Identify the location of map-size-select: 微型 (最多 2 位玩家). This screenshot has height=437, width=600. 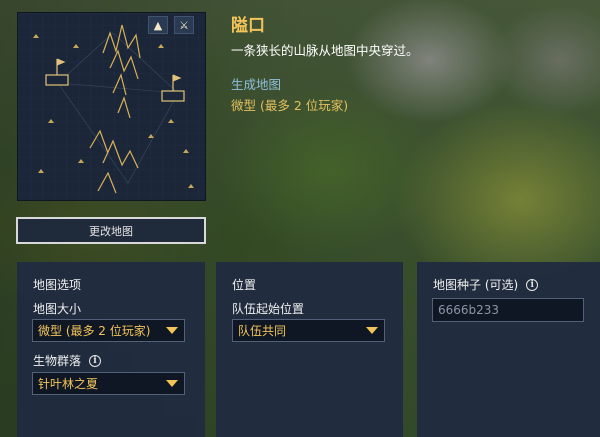
(108, 330).